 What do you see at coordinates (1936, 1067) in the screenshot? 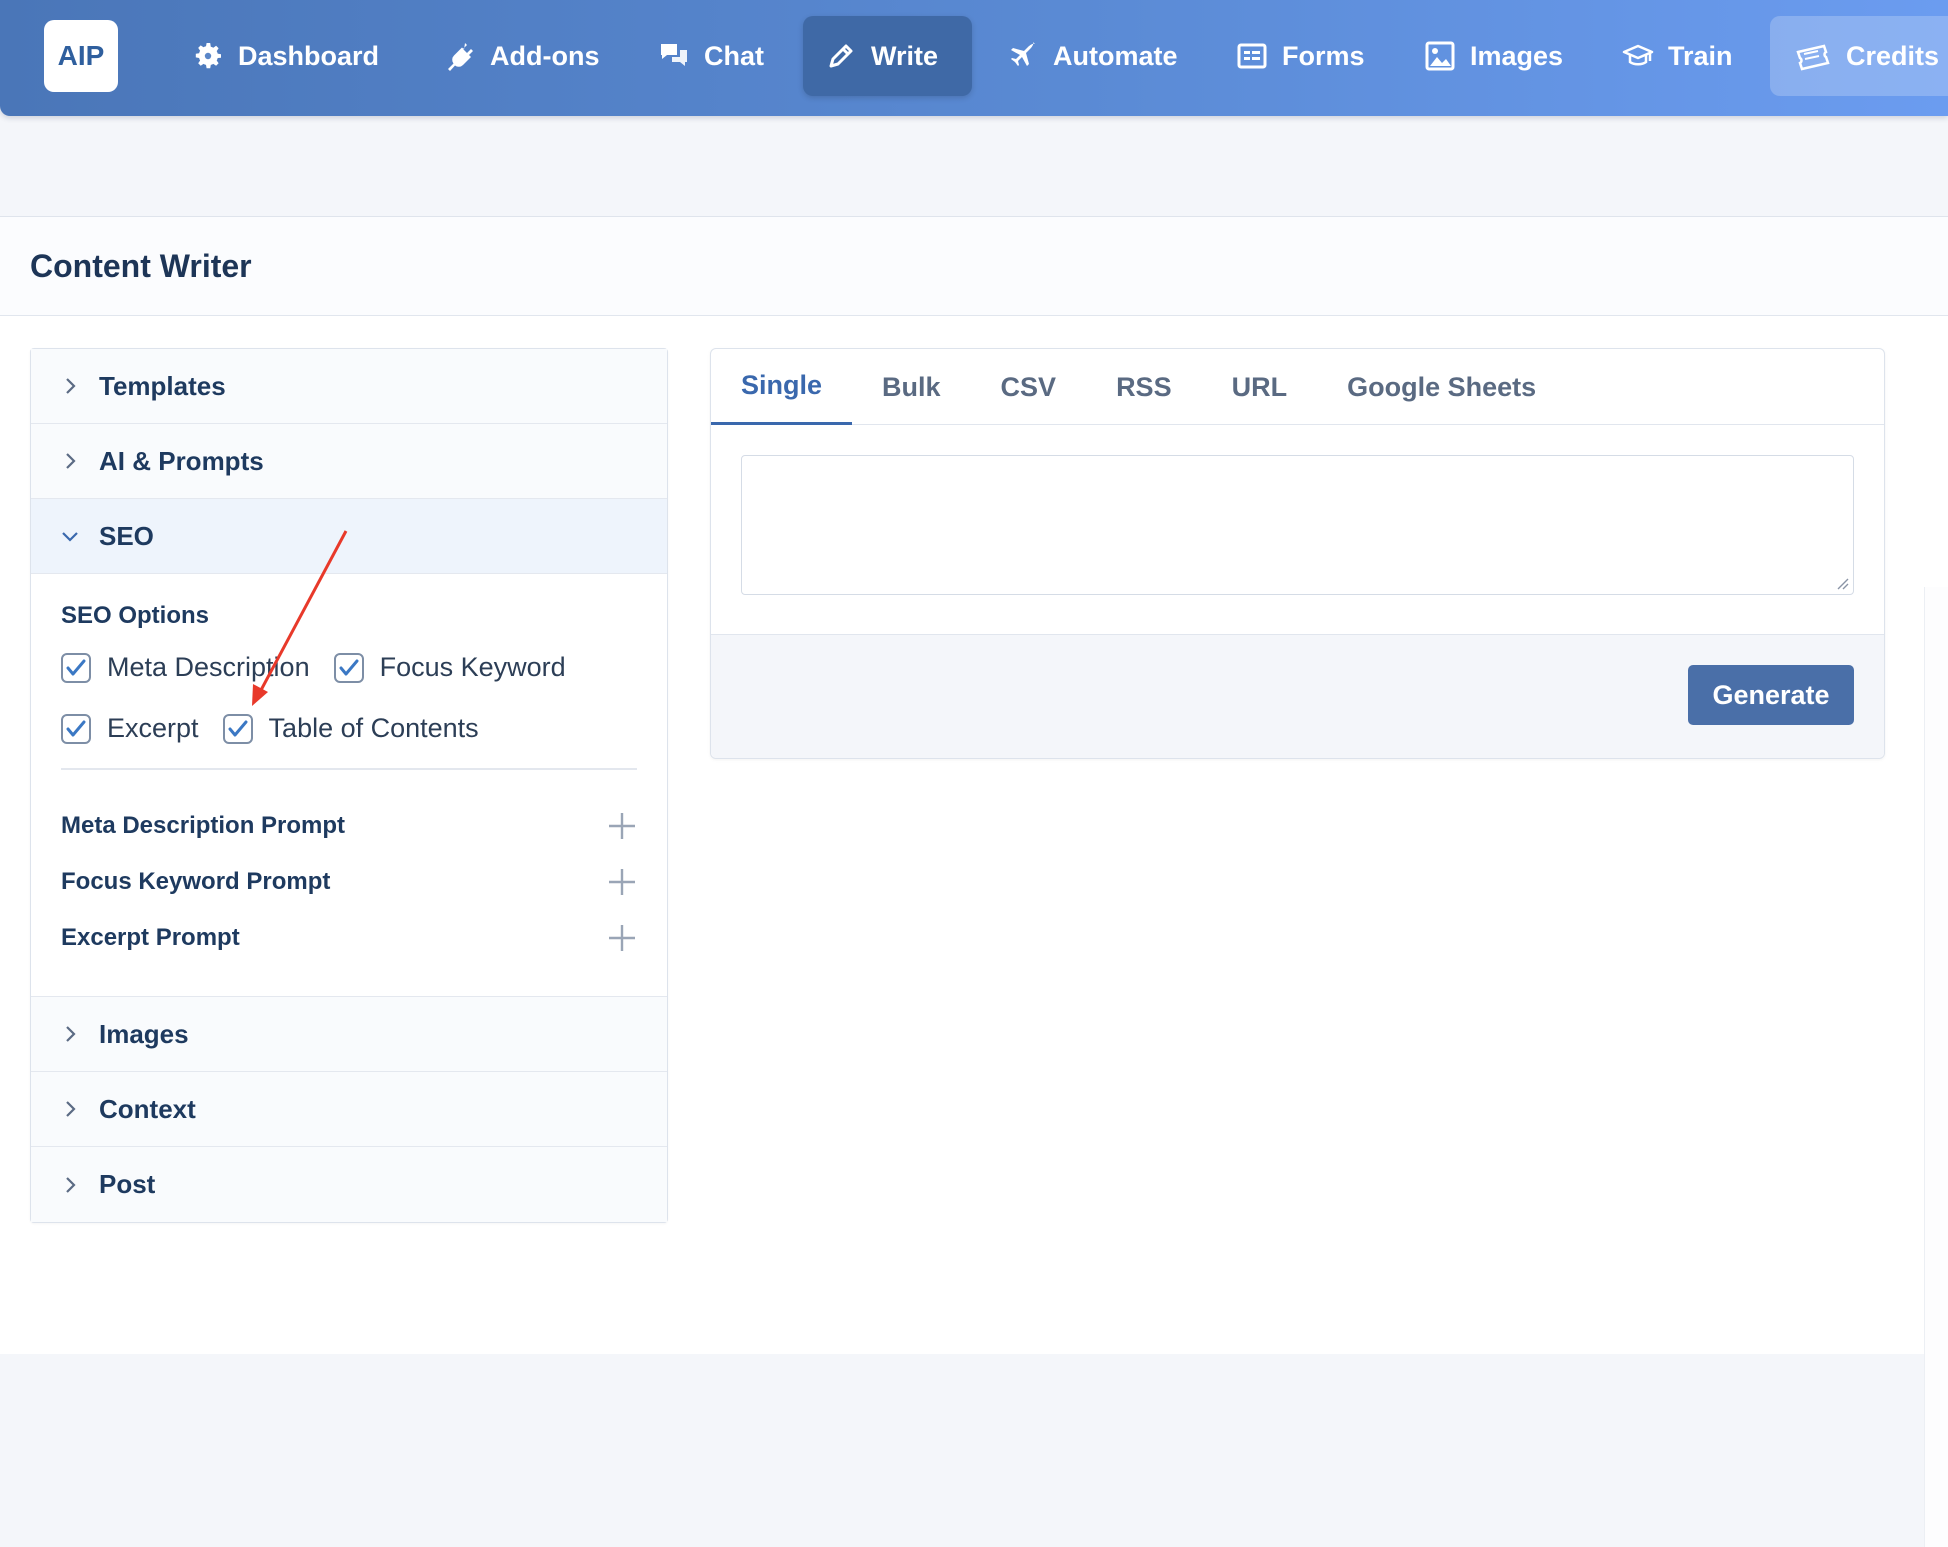
I see `side-panel-edge` at bounding box center [1936, 1067].